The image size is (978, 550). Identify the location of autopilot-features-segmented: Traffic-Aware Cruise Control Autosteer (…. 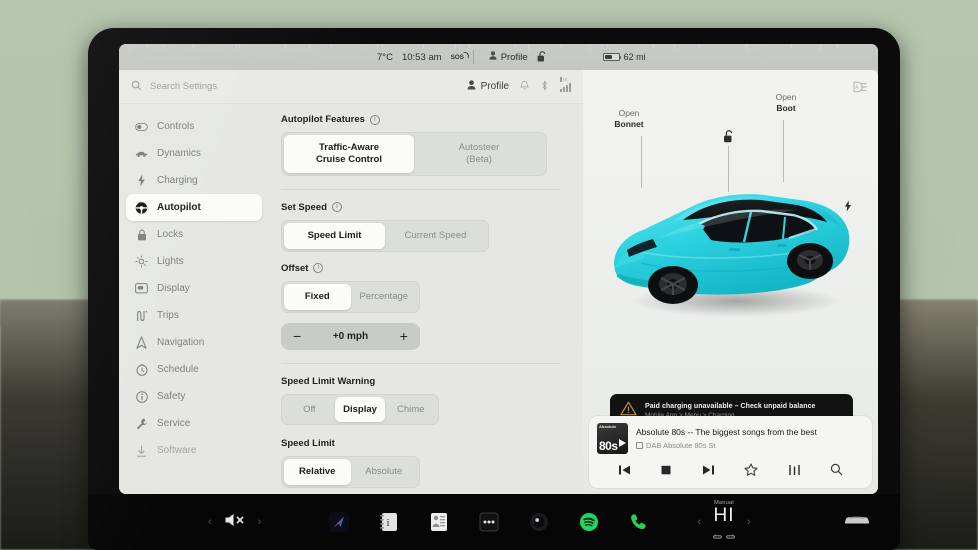
(414, 154).